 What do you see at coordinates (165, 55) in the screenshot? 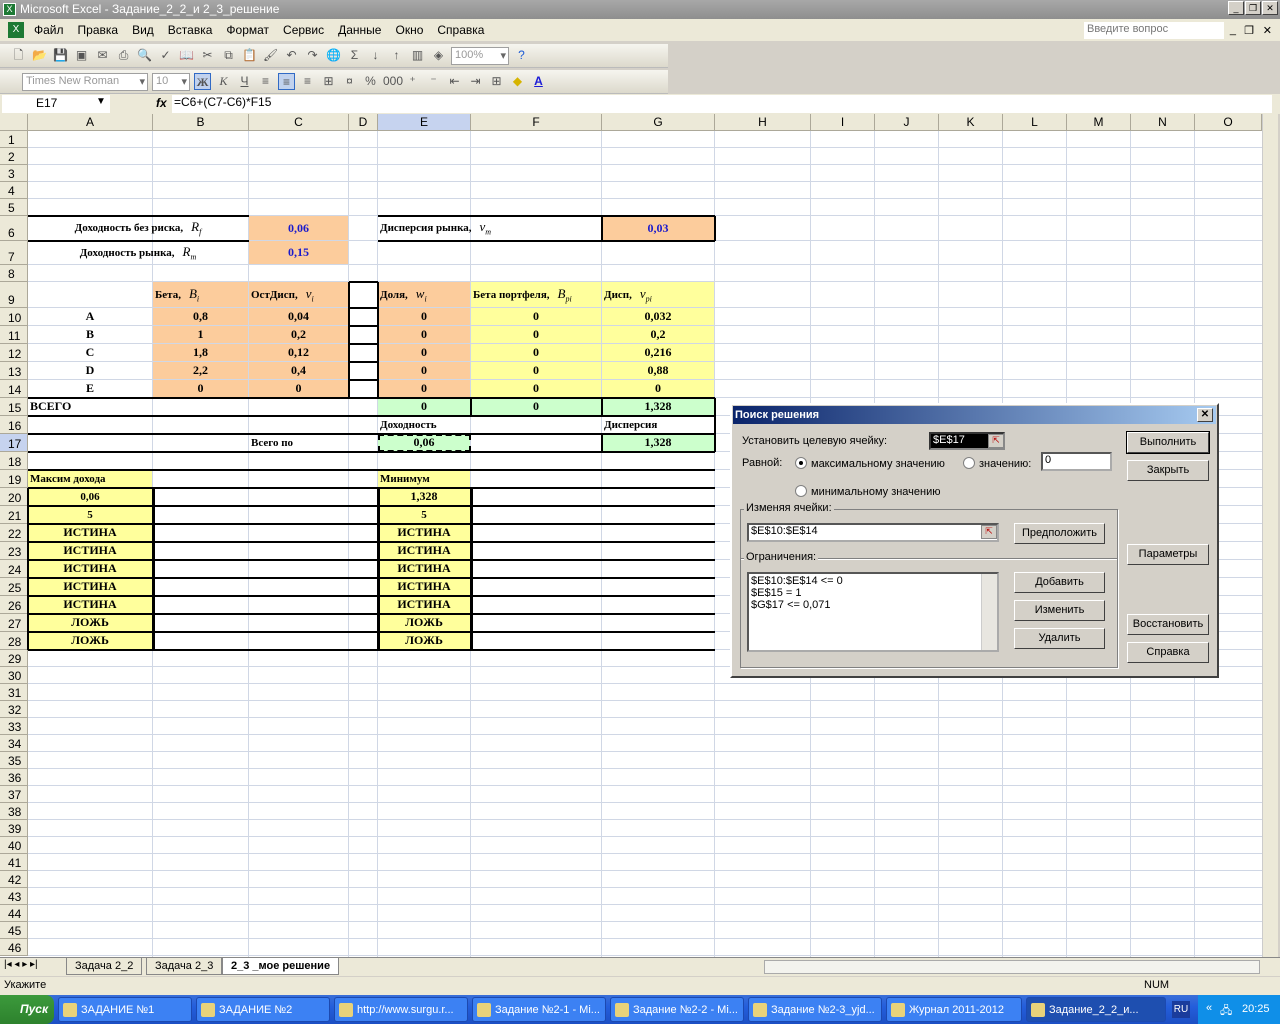
I see `spelling-icon: ✓` at bounding box center [165, 55].